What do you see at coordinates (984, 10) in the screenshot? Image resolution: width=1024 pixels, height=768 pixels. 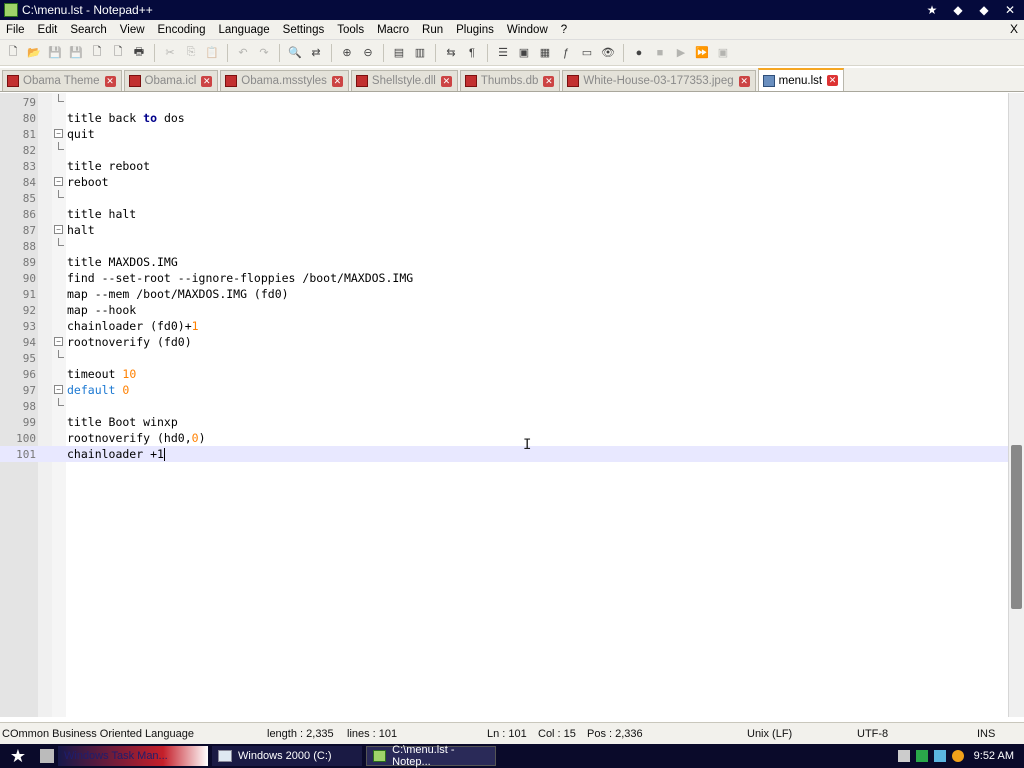 I see `maximize-icon: ◆` at bounding box center [984, 10].